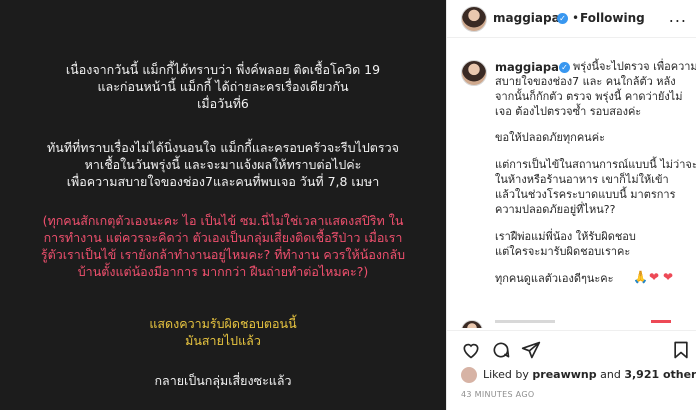  Describe the element at coordinates (223, 323) in the screenshot. I see `post-text-line: แสดงความรับผิดชอบตอนนี้` at that location.